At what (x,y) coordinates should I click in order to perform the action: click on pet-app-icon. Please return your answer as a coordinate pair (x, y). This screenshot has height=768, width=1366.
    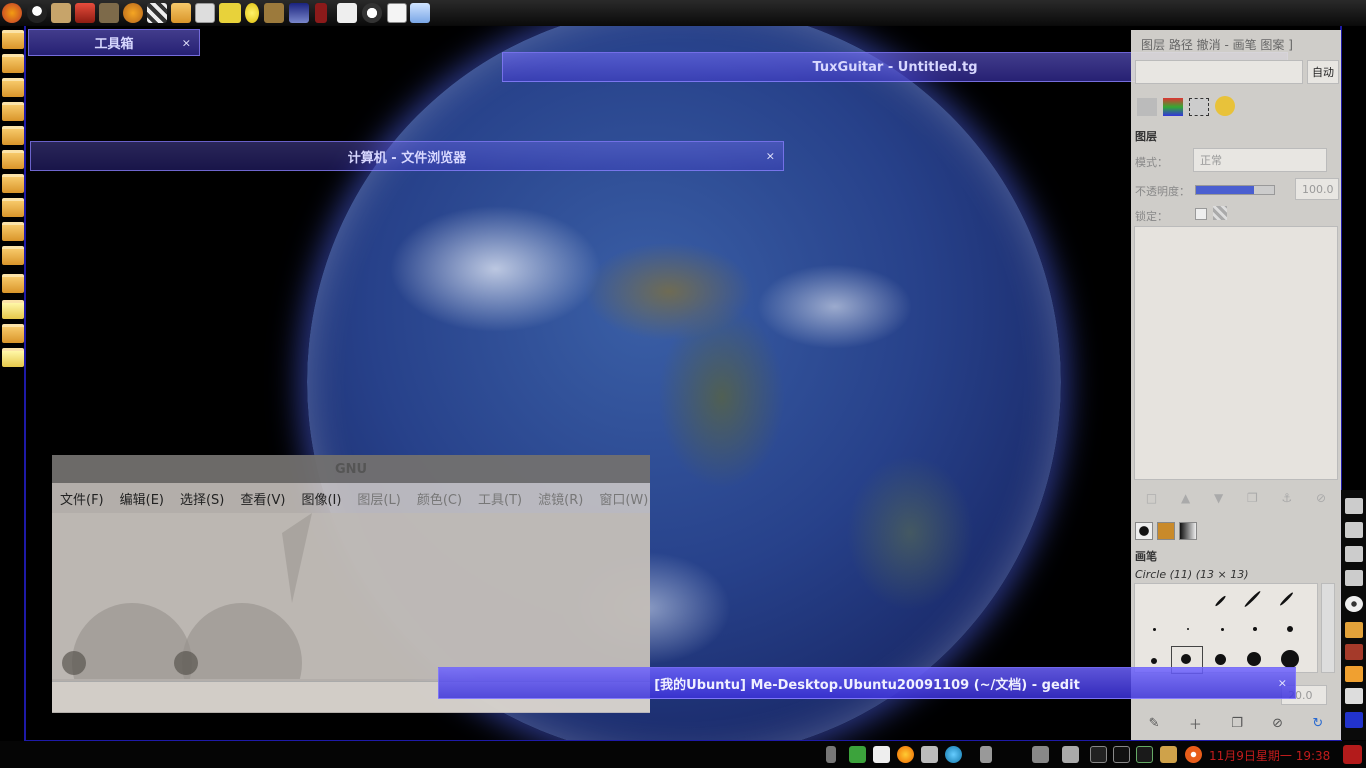
    Looking at the image, I should click on (133, 13).